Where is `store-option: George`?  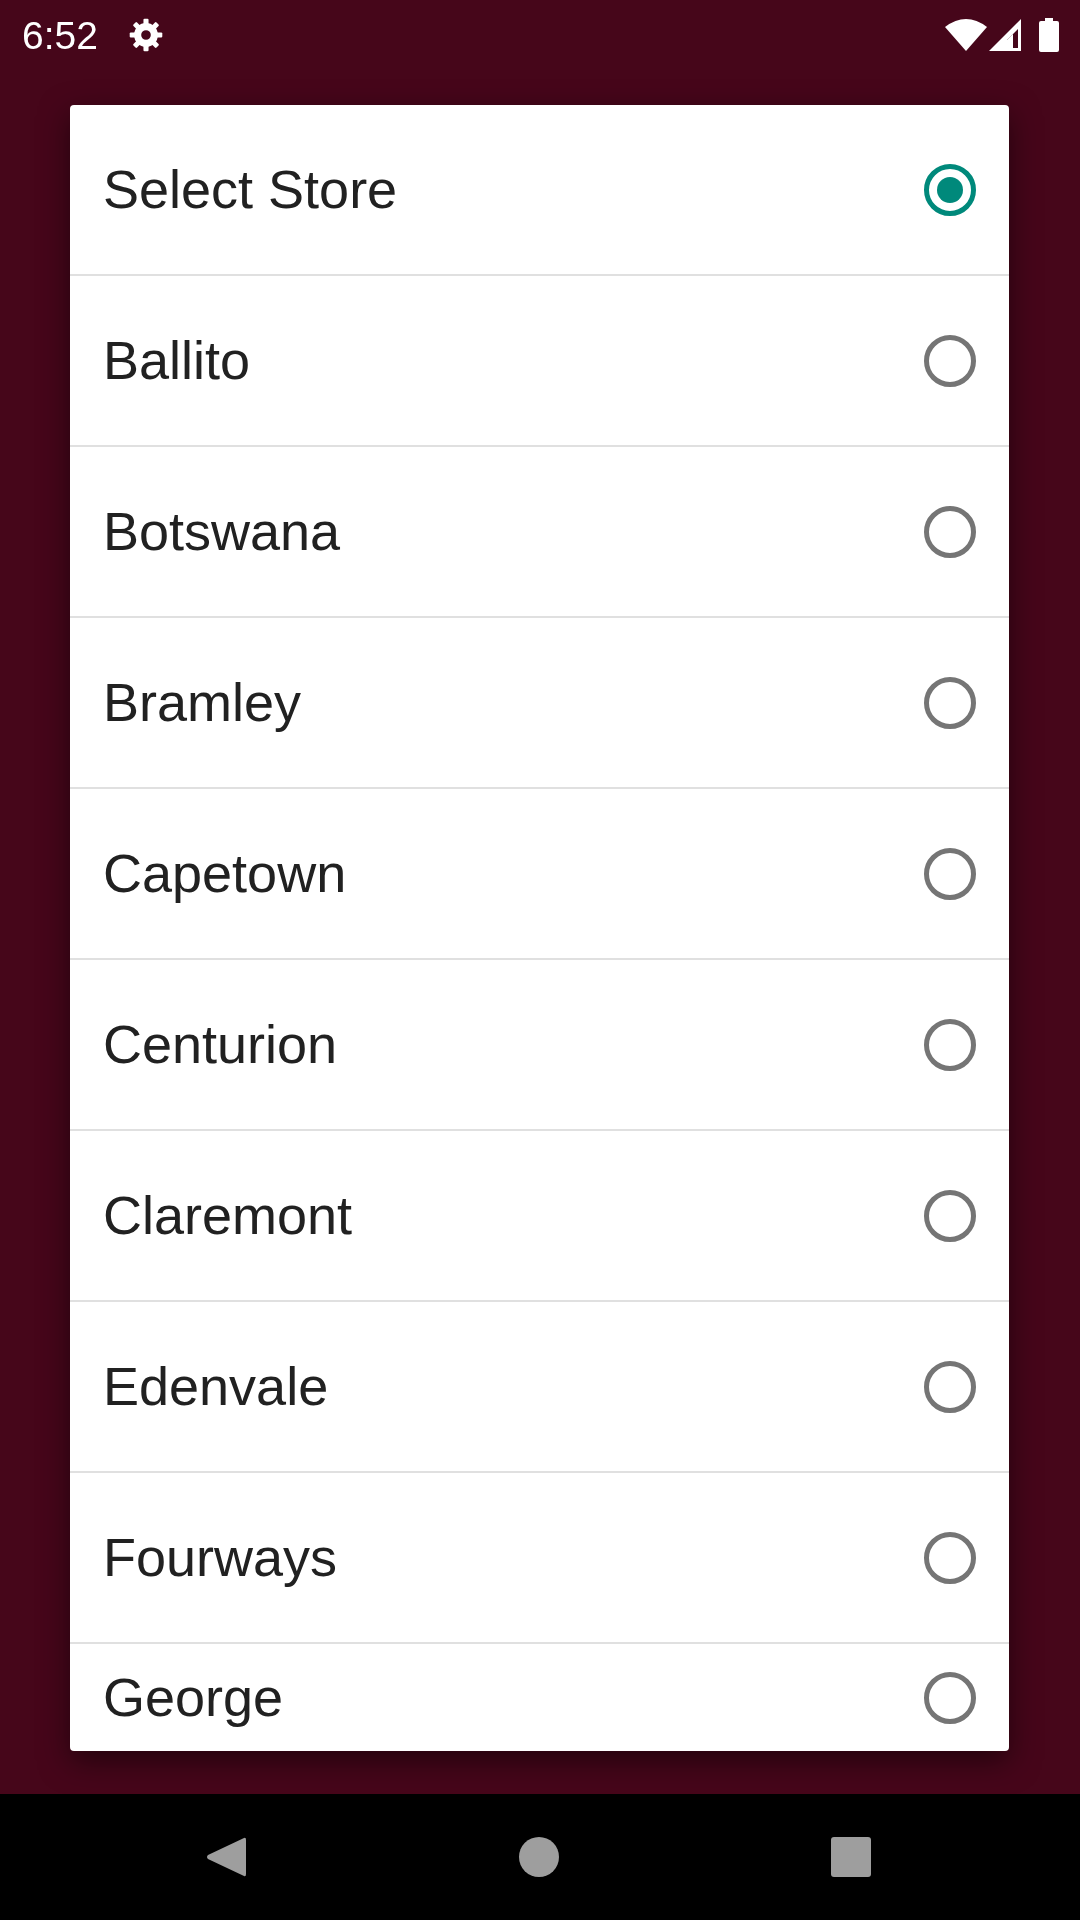 store-option: George is located at coordinates (539, 1697).